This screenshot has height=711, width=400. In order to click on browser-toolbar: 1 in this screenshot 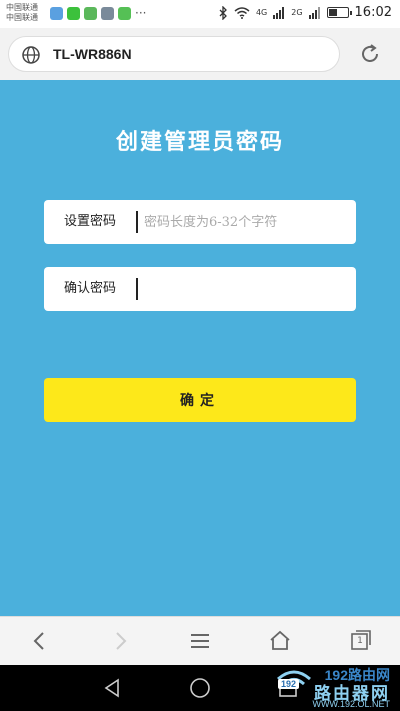, I will do `click(200, 640)`.